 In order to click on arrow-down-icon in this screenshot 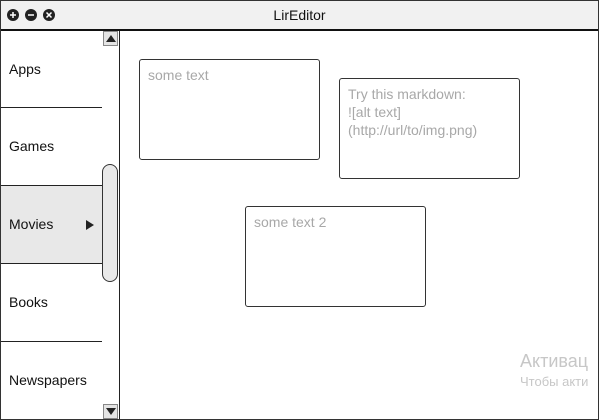, I will do `click(110, 411)`.